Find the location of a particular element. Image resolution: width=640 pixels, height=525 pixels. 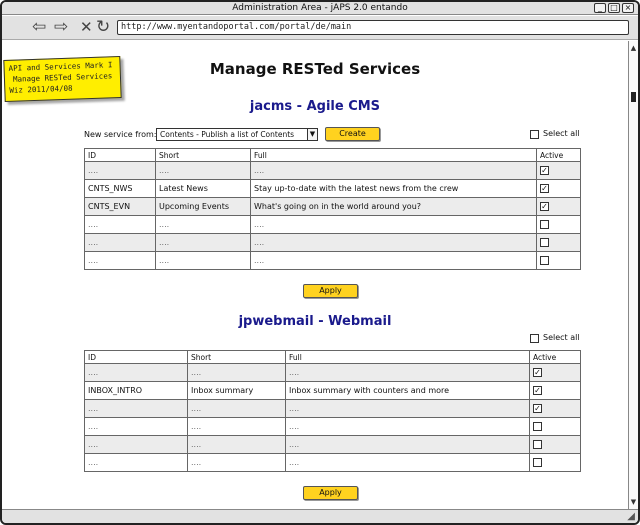

minimize-icon: _ is located at coordinates (600, 8).